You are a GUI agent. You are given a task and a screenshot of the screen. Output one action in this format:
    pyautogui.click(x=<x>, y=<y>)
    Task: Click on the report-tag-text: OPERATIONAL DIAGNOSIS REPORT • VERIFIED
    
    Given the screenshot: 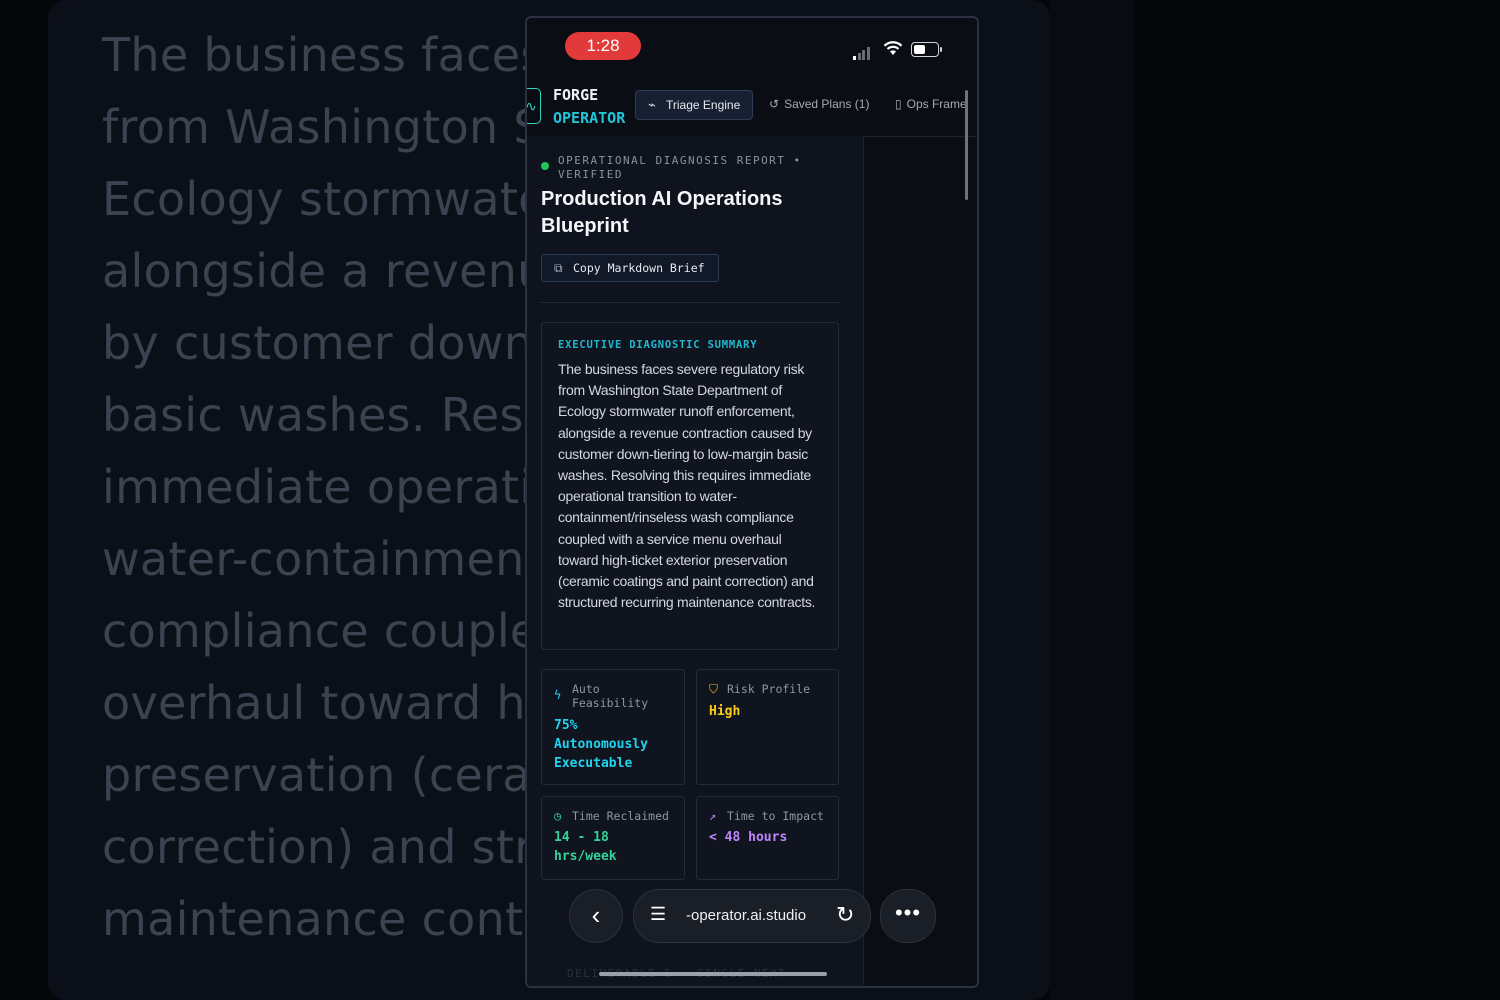 What is the action you would take?
    pyautogui.click(x=680, y=167)
    